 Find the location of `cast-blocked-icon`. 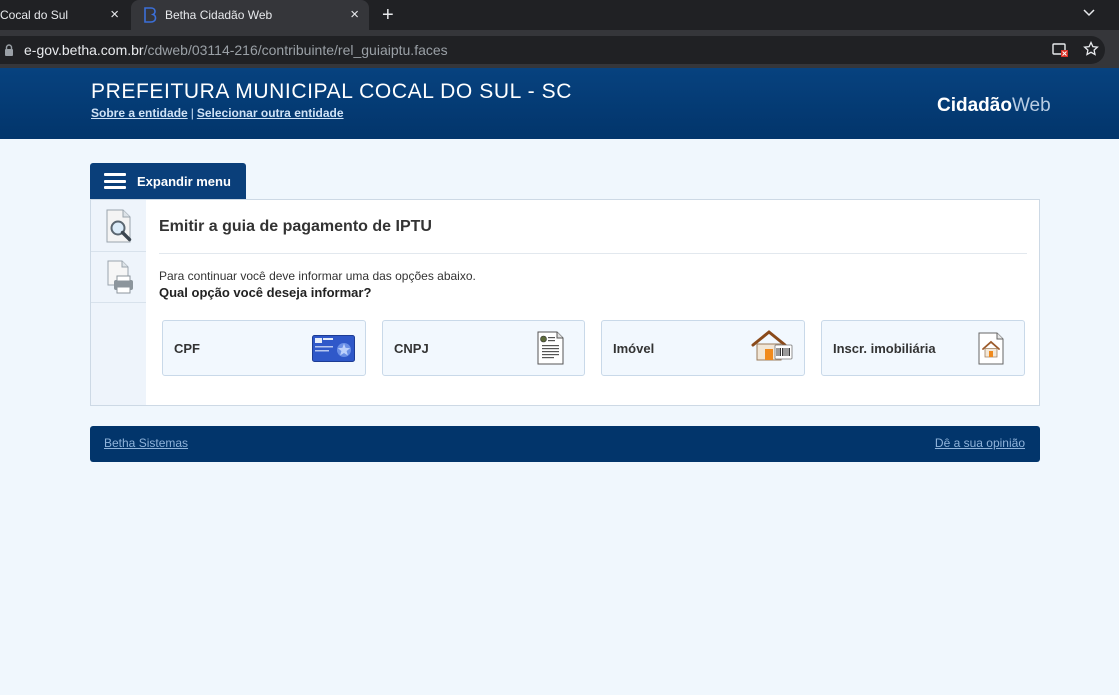

cast-blocked-icon is located at coordinates (1060, 50).